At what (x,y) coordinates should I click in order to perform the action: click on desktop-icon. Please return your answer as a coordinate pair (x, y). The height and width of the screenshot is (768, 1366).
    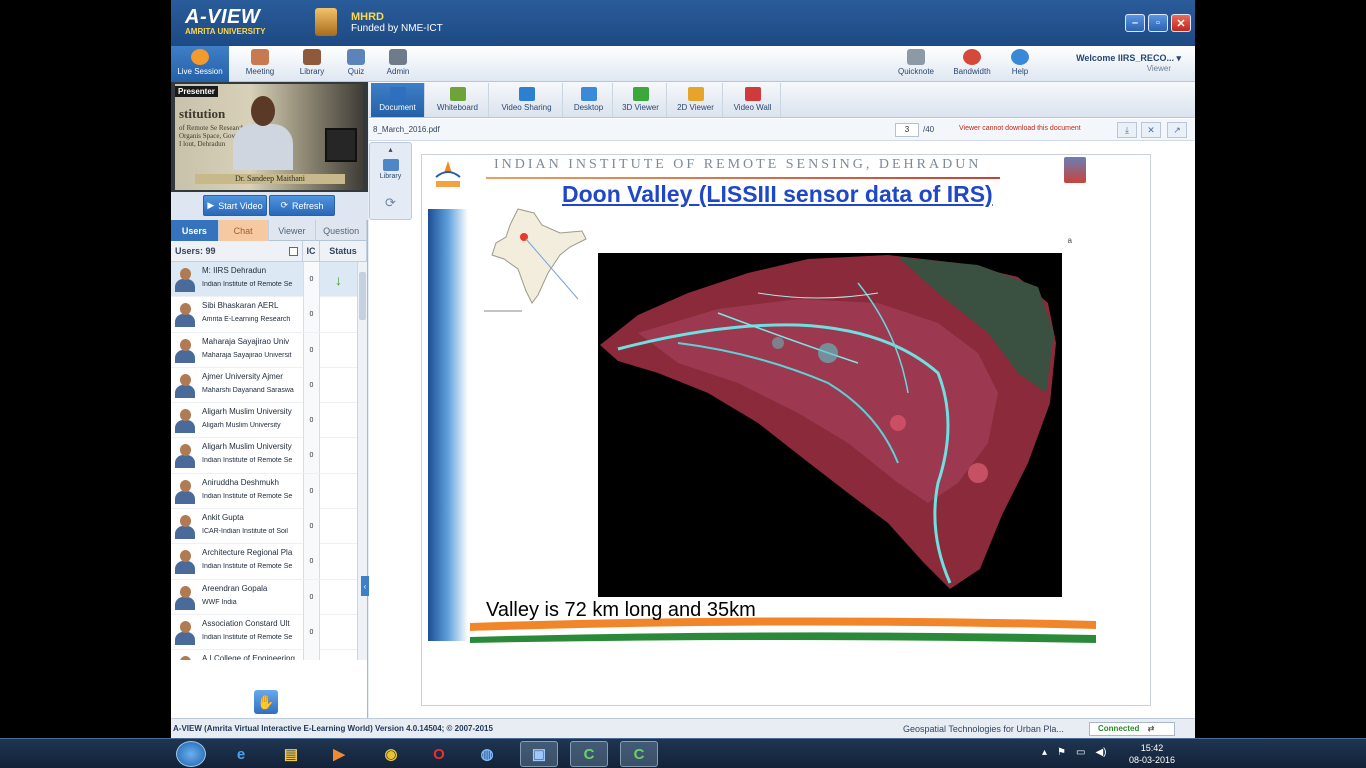
    Looking at the image, I should click on (588, 94).